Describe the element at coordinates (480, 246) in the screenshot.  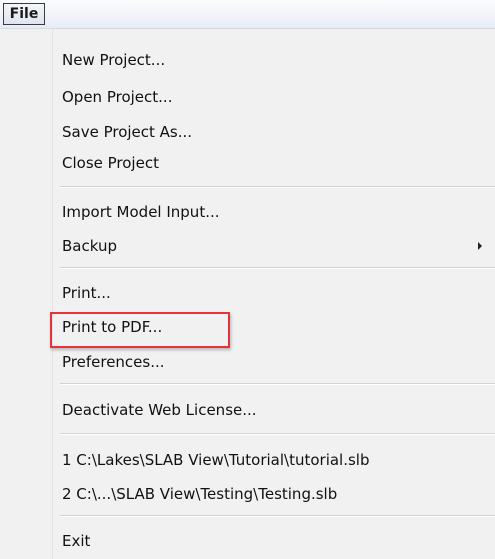
I see `chevron-right-icon` at that location.